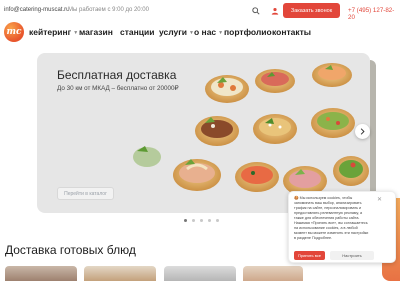 The width and height of the screenshot is (400, 281). I want to click on arrow-right-icon, so click(362, 131).